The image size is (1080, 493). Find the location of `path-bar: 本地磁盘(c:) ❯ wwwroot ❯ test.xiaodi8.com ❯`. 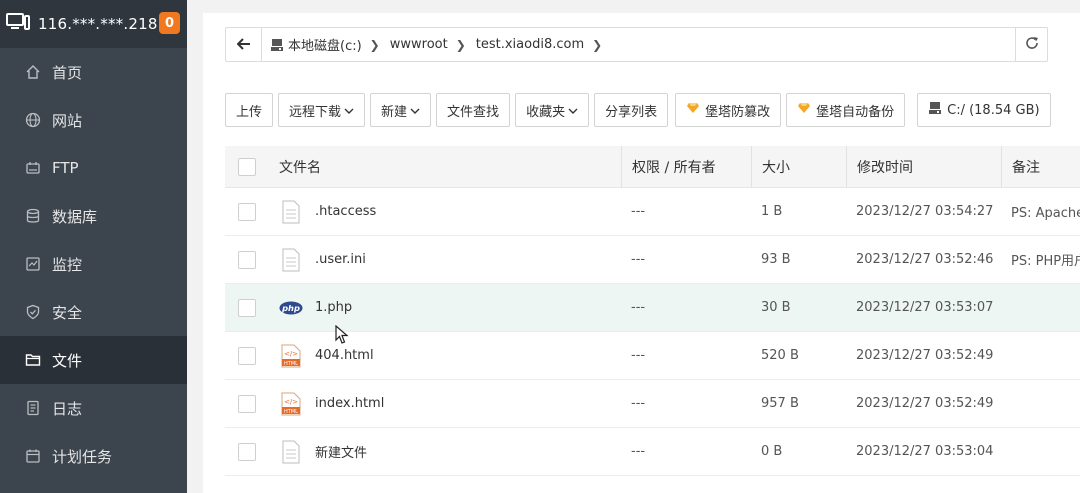

path-bar: 本地磁盘(c:) ❯ wwwroot ❯ test.xiaodi8.com ❯ is located at coordinates (636, 44).